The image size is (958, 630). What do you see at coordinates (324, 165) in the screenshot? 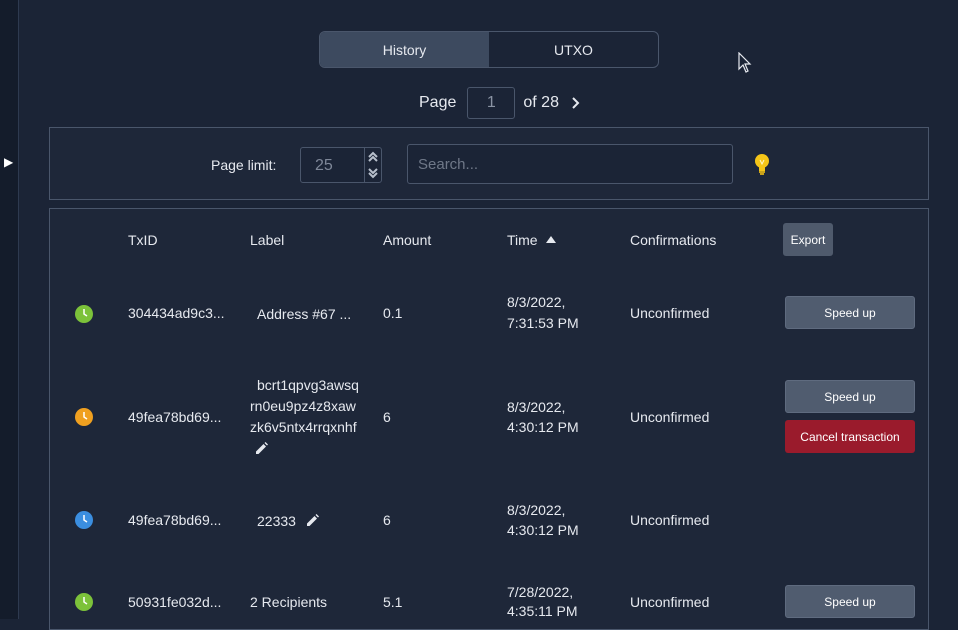
I see `page-limit-value: 25` at bounding box center [324, 165].